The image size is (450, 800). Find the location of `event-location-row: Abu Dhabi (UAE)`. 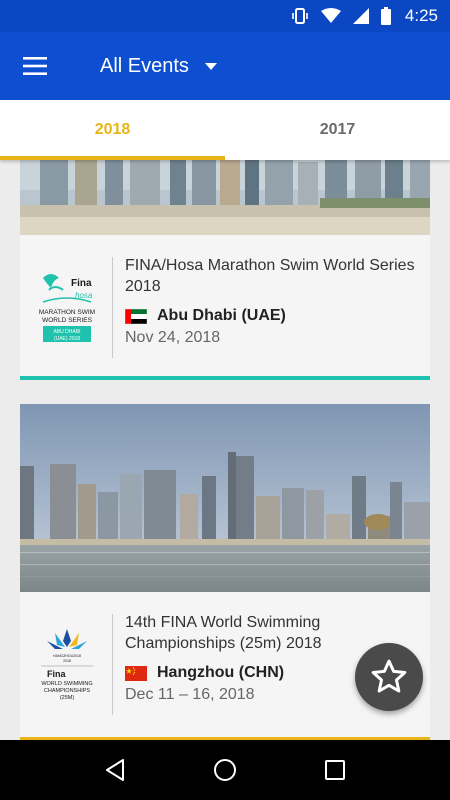

event-location-row: Abu Dhabi (UAE) is located at coordinates (277, 316).